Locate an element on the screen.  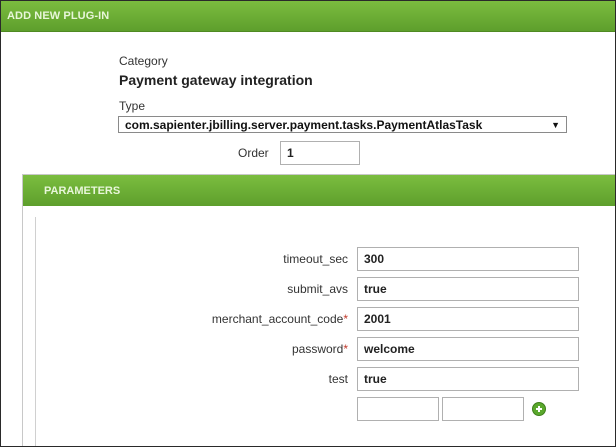
param-value-test is located at coordinates (468, 379).